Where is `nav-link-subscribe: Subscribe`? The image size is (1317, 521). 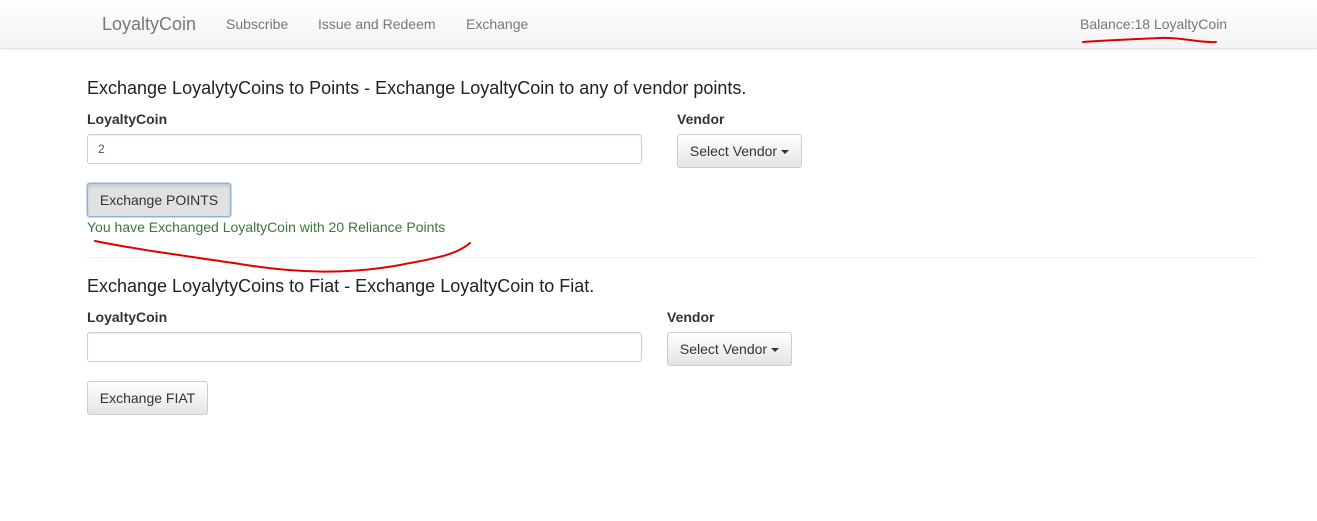
nav-link-subscribe: Subscribe is located at coordinates (257, 24).